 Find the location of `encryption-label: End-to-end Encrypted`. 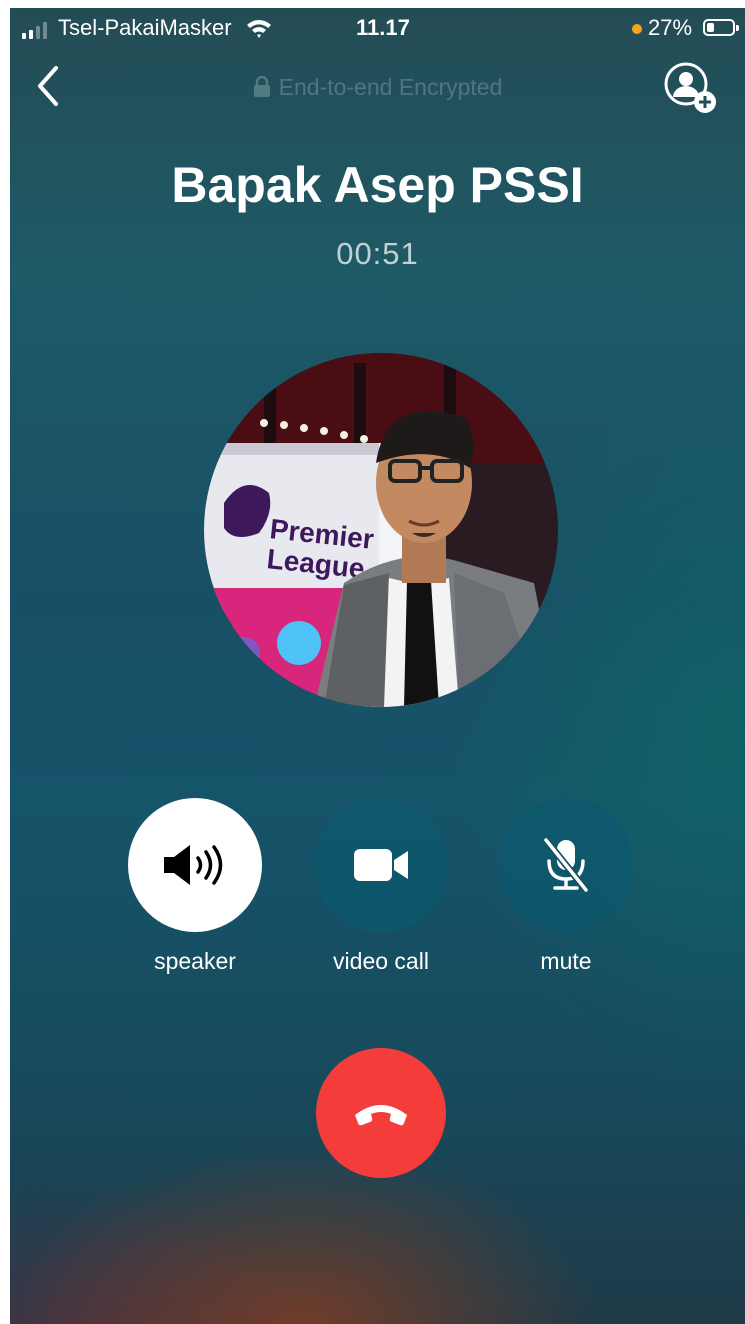

encryption-label: End-to-end Encrypted is located at coordinates (390, 87).